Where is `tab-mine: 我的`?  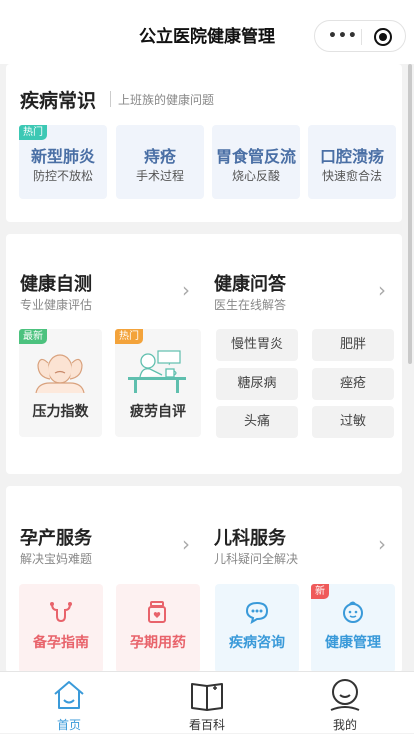
tab-mine: 我的 is located at coordinates (345, 703).